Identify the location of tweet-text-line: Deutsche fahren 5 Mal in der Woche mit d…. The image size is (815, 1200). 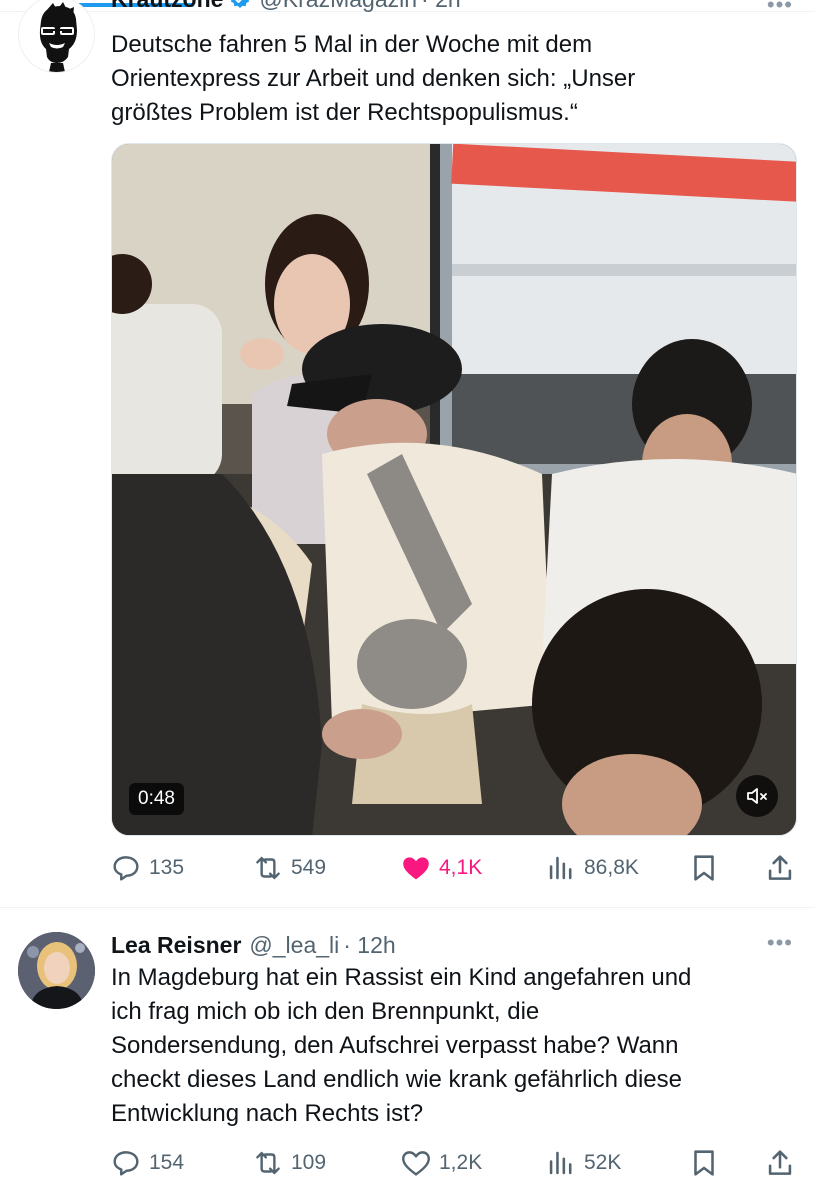
(352, 44).